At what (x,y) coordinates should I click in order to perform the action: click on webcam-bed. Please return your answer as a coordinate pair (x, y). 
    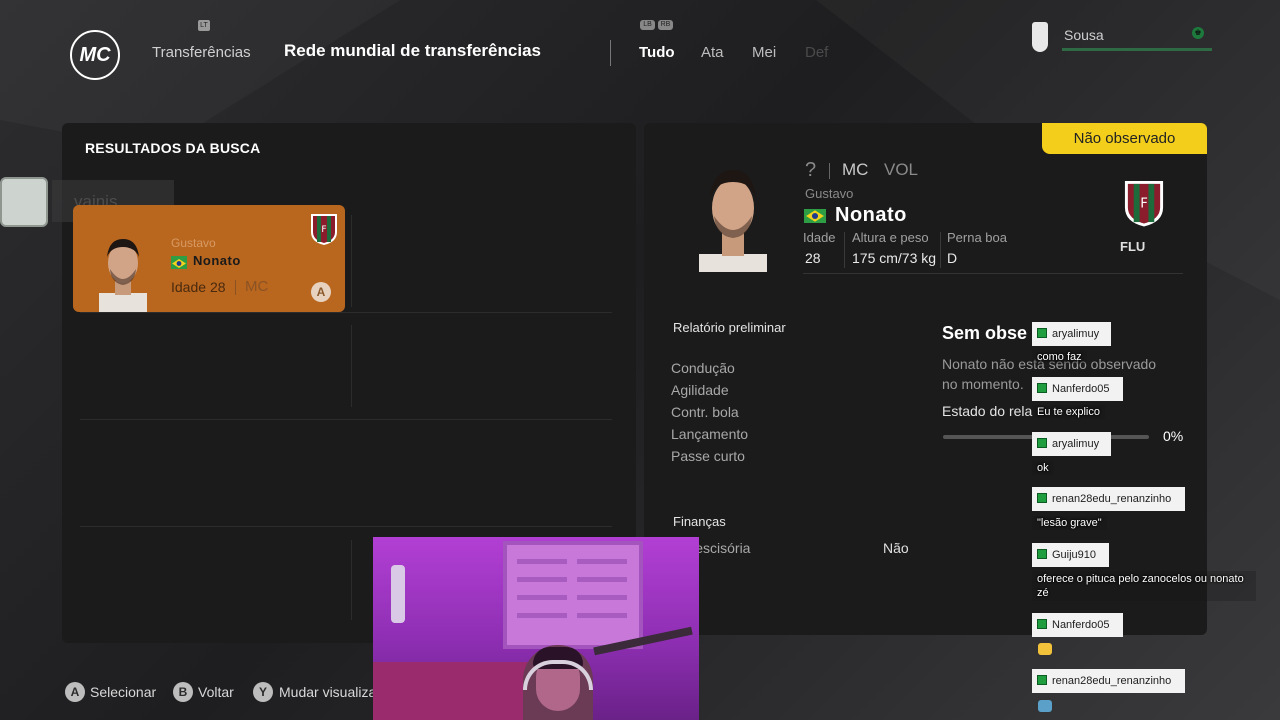
    Looking at the image, I should click on (453, 691).